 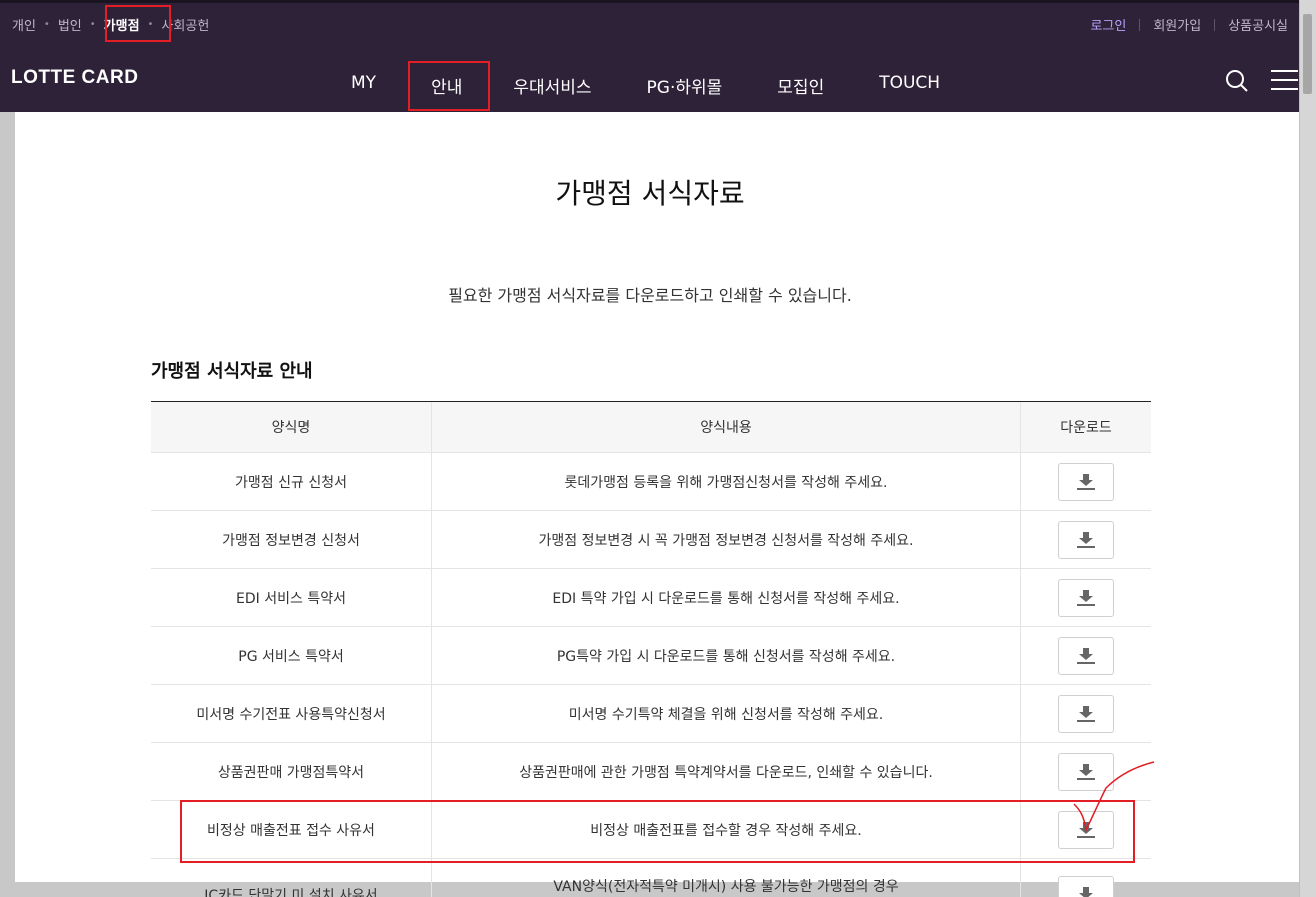 I want to click on form-content: PG특약 가입 시 다운로드를 통해 신청서를 작성해 주세요., so click(x=726, y=655).